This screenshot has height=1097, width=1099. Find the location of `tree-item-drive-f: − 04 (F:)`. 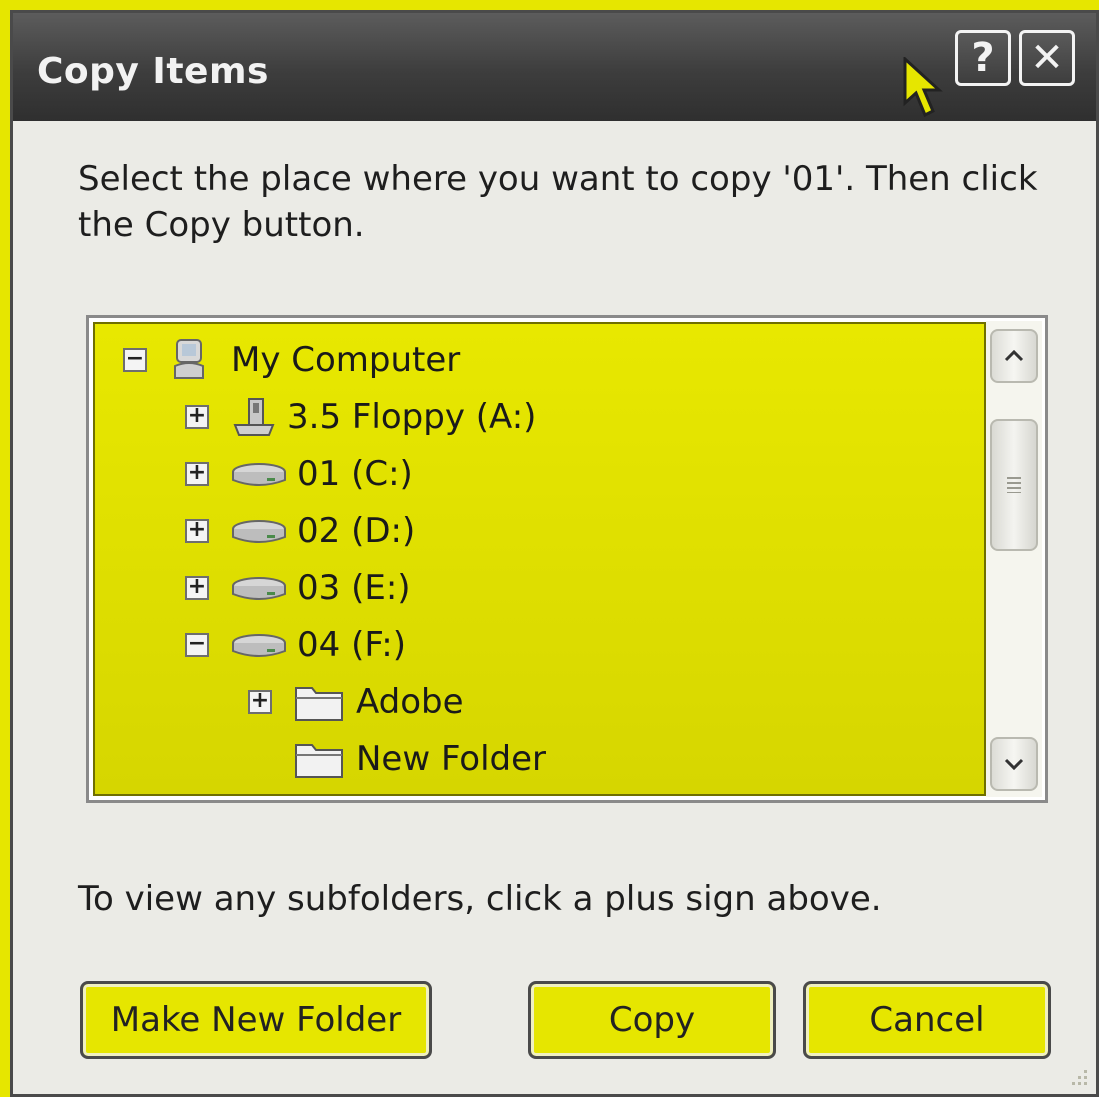

tree-item-drive-f: − 04 (F:) is located at coordinates (295, 645).